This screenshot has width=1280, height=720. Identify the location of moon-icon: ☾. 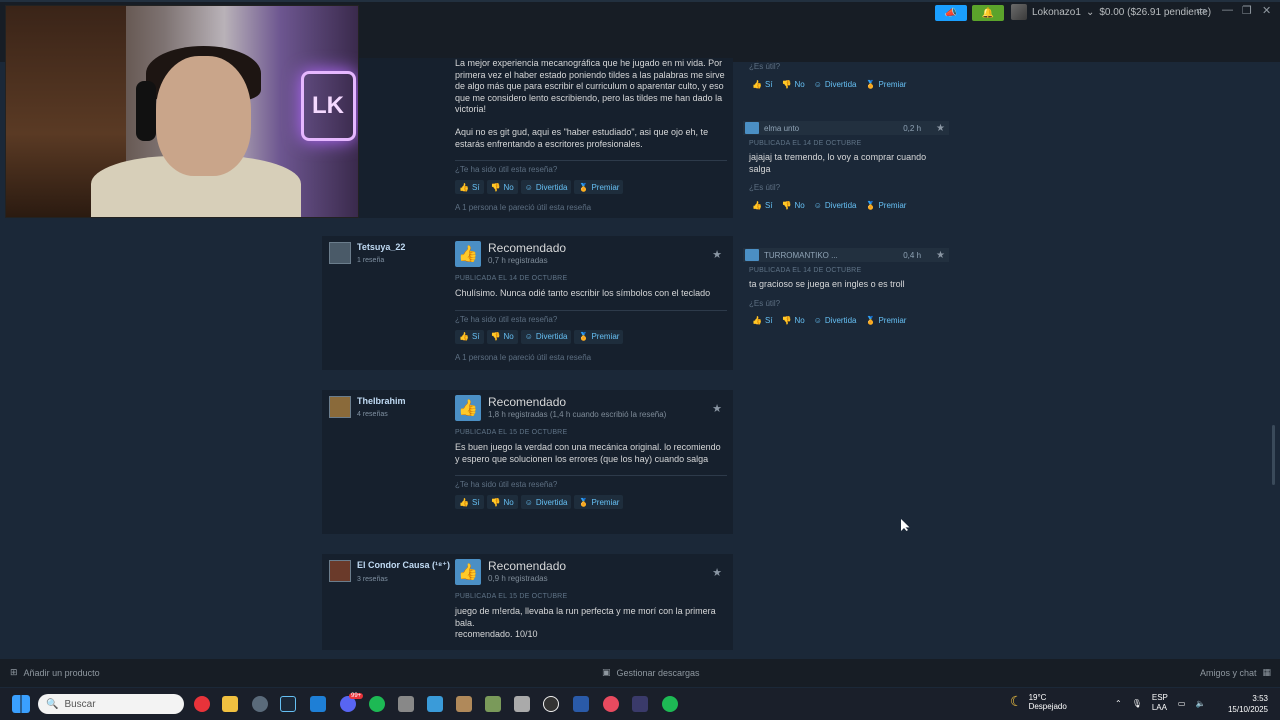
(1016, 701).